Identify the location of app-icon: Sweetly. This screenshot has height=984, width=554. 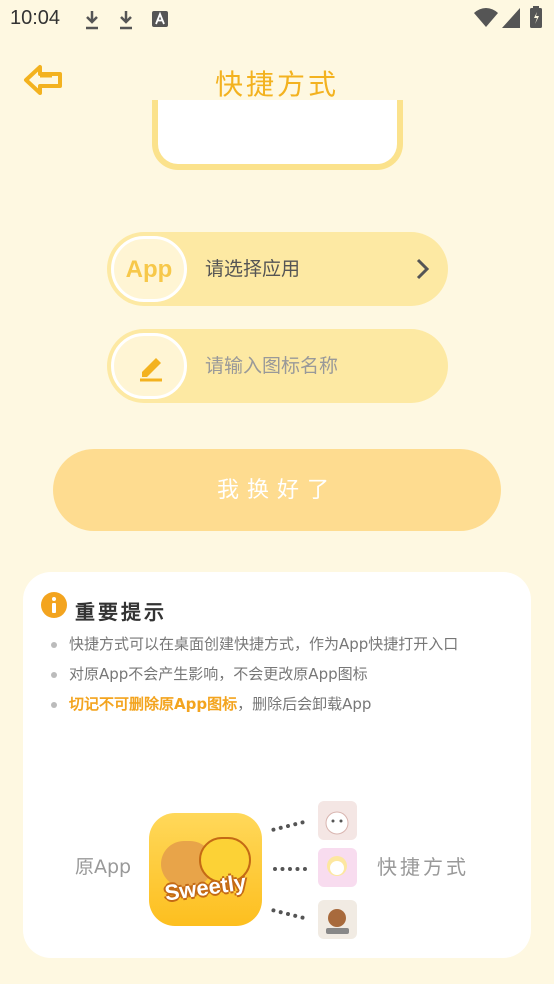
(205, 869).